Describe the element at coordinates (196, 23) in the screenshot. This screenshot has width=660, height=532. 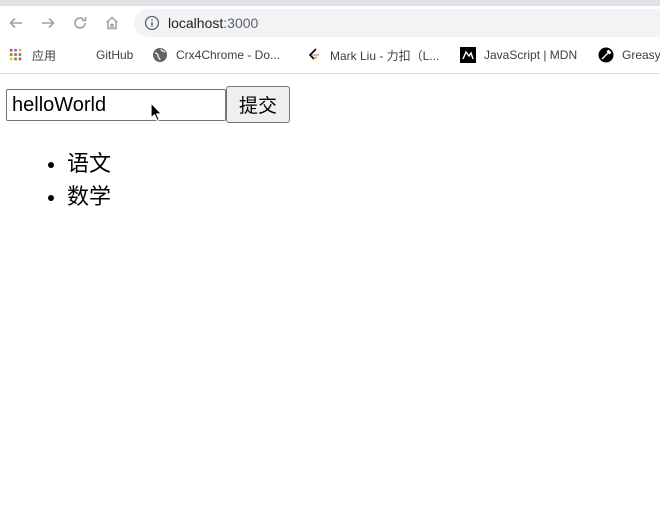
I see `url-host: localhost` at that location.